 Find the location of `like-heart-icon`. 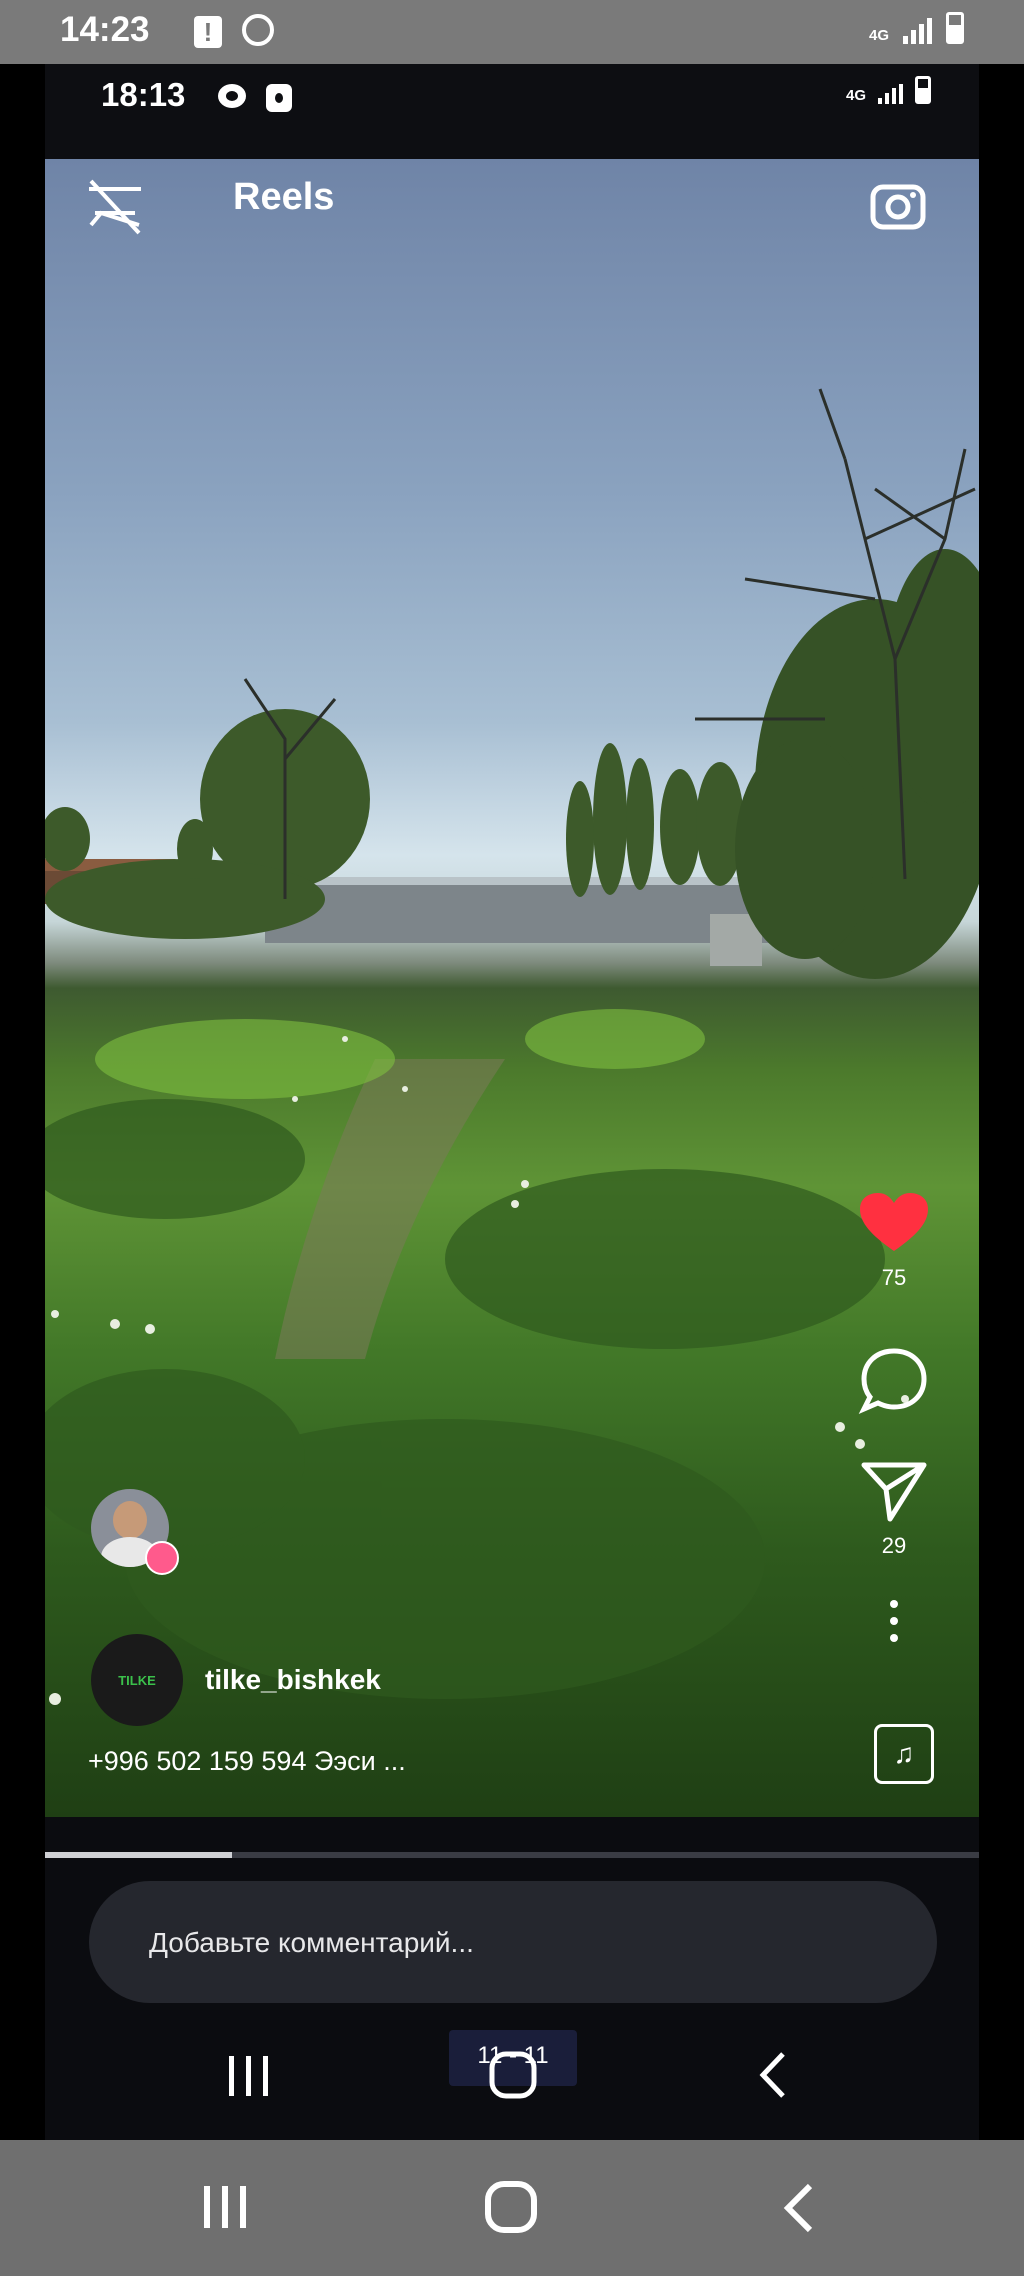

like-heart-icon is located at coordinates (894, 1223).